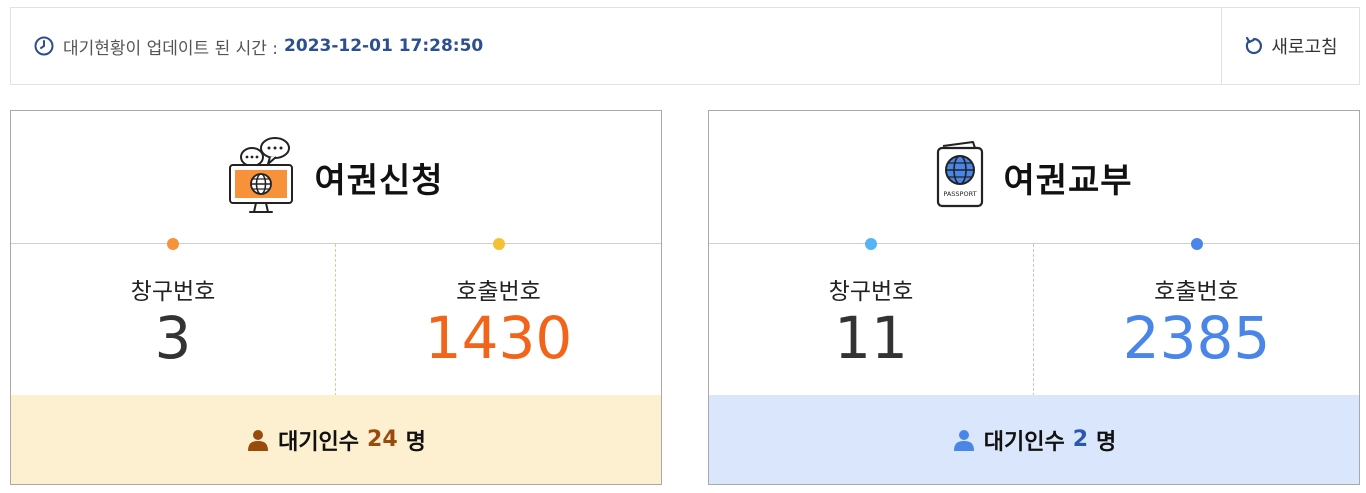 This screenshot has width=1366, height=493. What do you see at coordinates (173, 338) in the screenshot?
I see `window-number-value: 3` at bounding box center [173, 338].